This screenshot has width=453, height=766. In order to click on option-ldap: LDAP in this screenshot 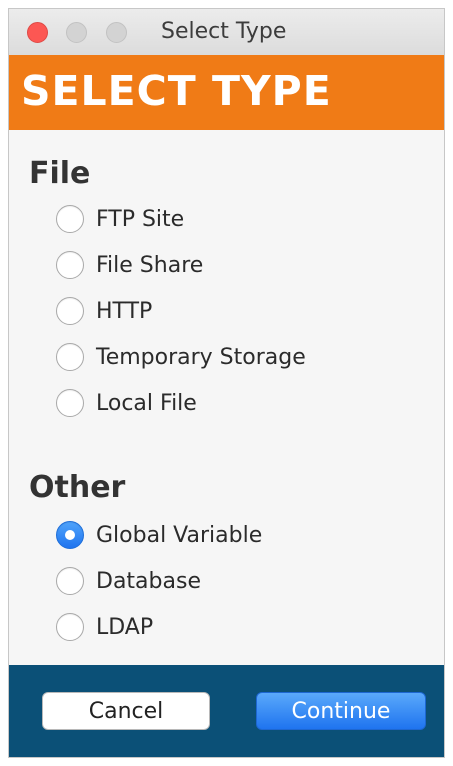, I will do `click(104, 627)`.